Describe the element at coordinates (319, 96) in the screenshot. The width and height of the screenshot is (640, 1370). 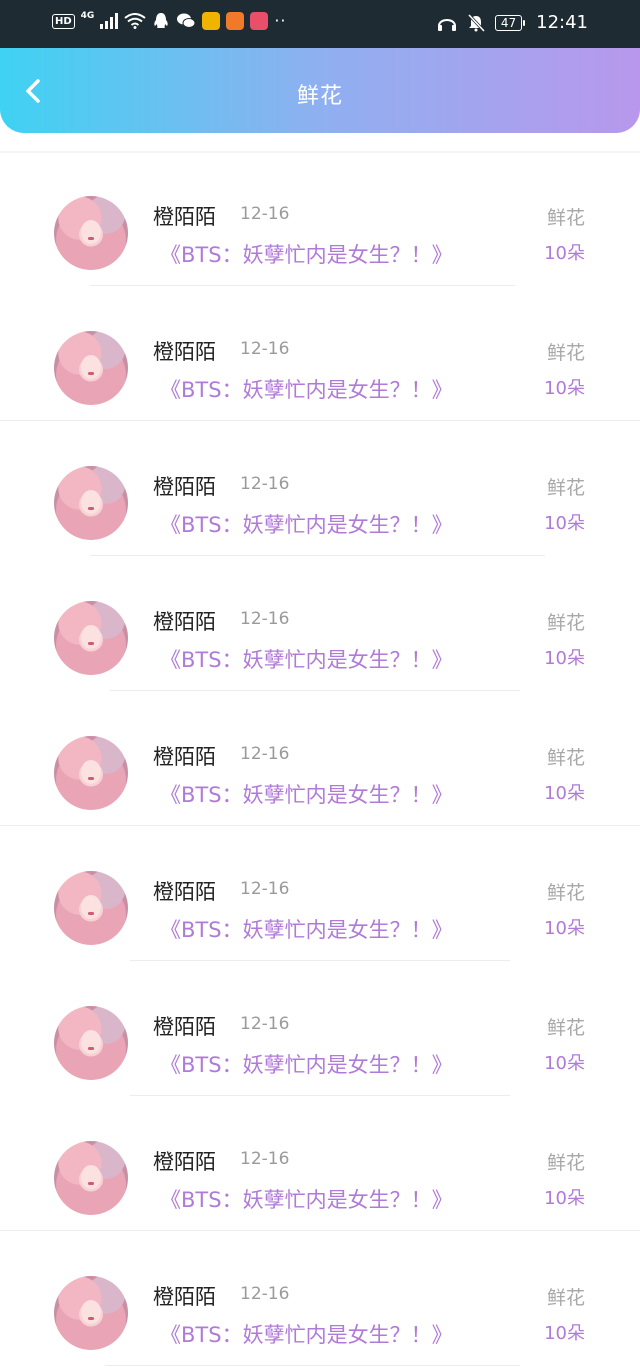
I see `page-title: 鲜花` at that location.